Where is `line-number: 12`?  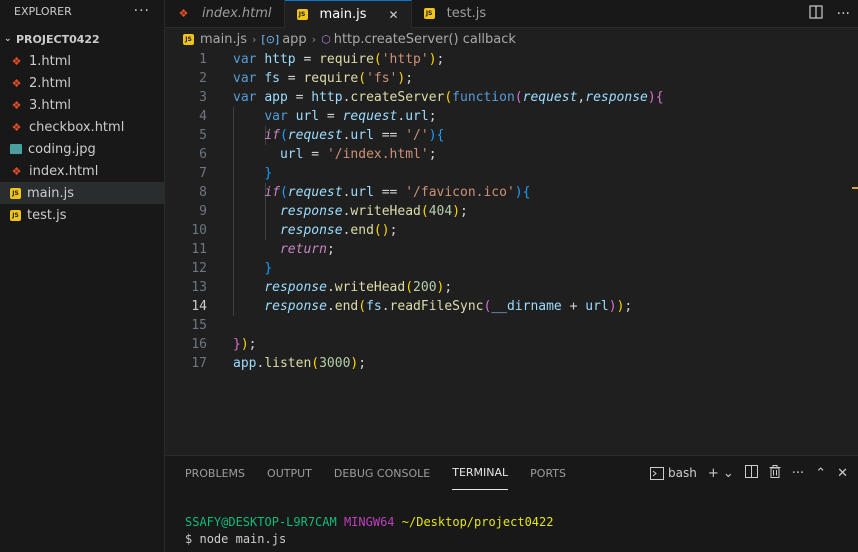
line-number: 12 is located at coordinates (199, 268).